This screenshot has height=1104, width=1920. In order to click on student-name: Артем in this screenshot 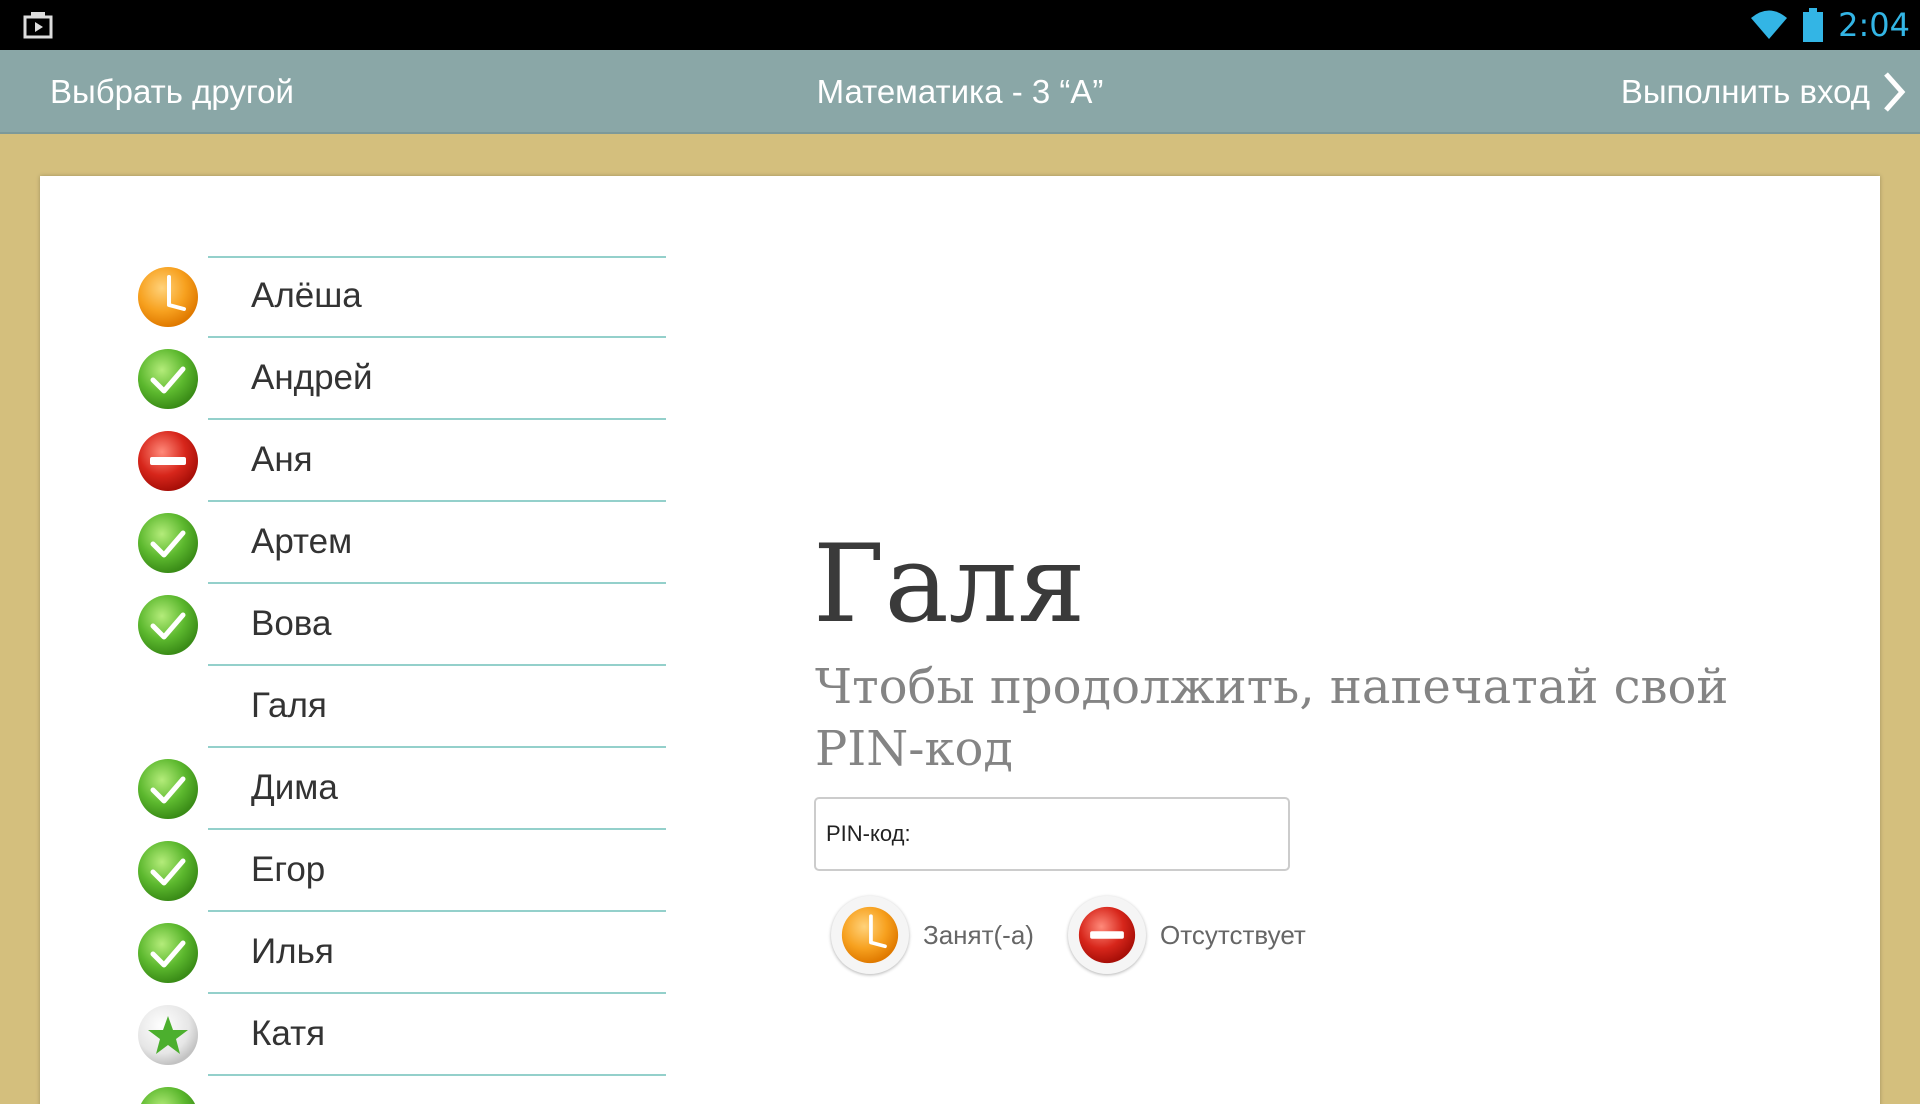, I will do `click(302, 541)`.